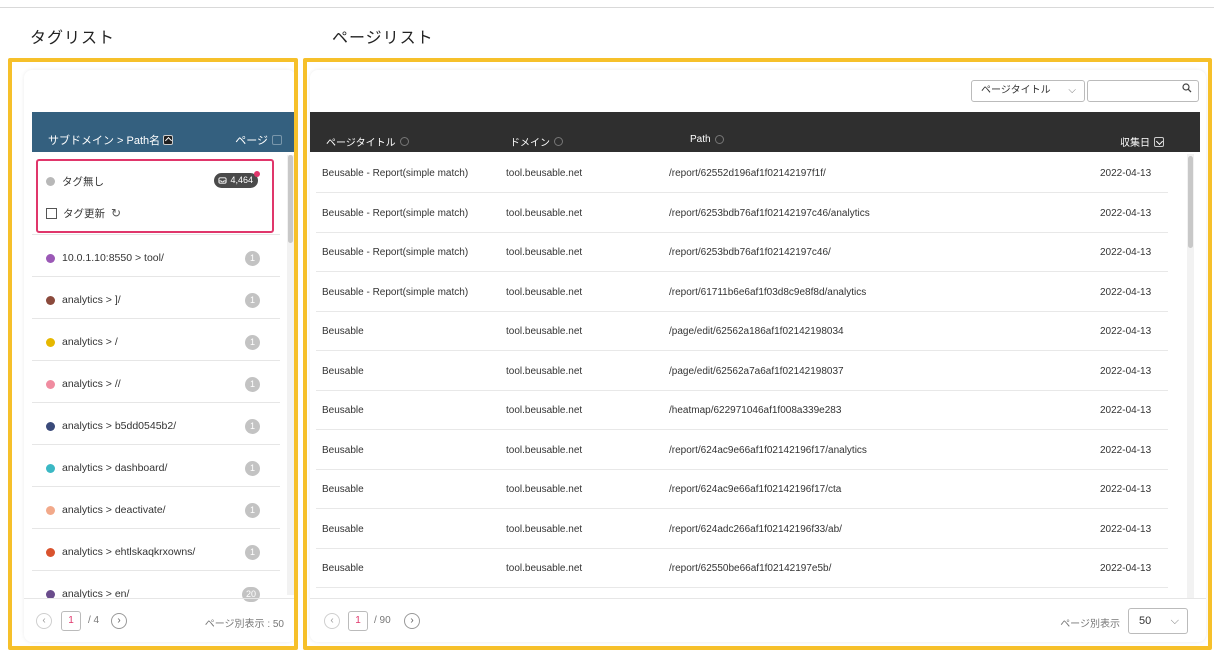 This screenshot has height=656, width=1214. What do you see at coordinates (607, 7) in the screenshot?
I see `top-divider` at bounding box center [607, 7].